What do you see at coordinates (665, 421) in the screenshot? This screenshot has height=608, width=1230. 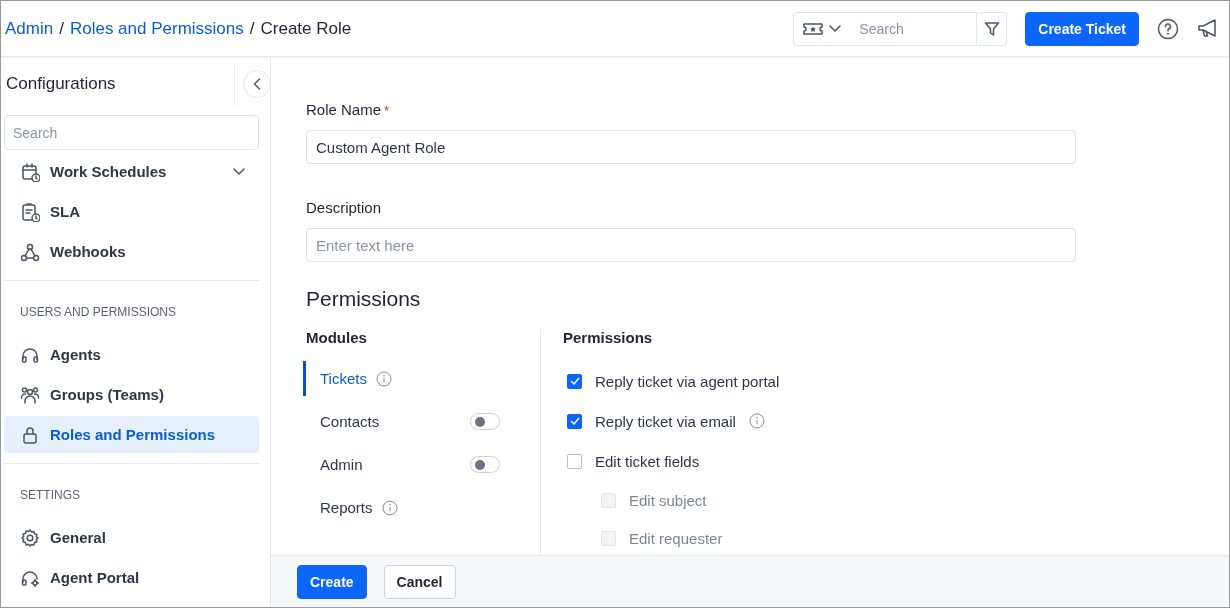 I see `permission-label: Reply ticket via email` at bounding box center [665, 421].